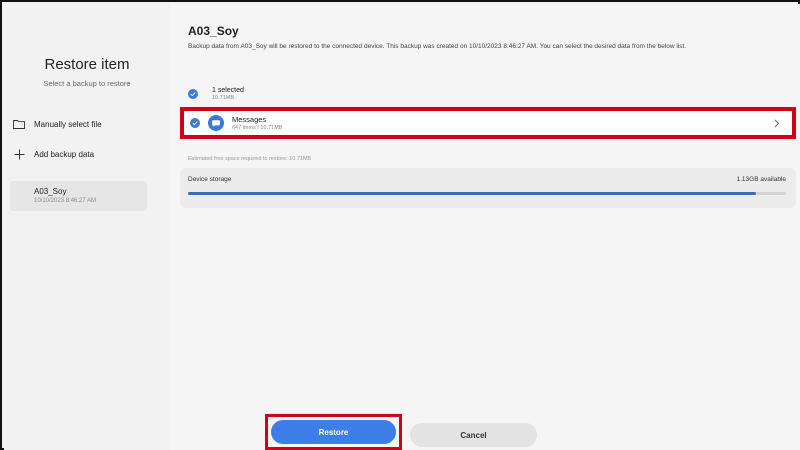 The width and height of the screenshot is (800, 450). Describe the element at coordinates (488, 123) in the screenshot. I see `messages-item-row: Messages 647 items / 10.71MB` at that location.